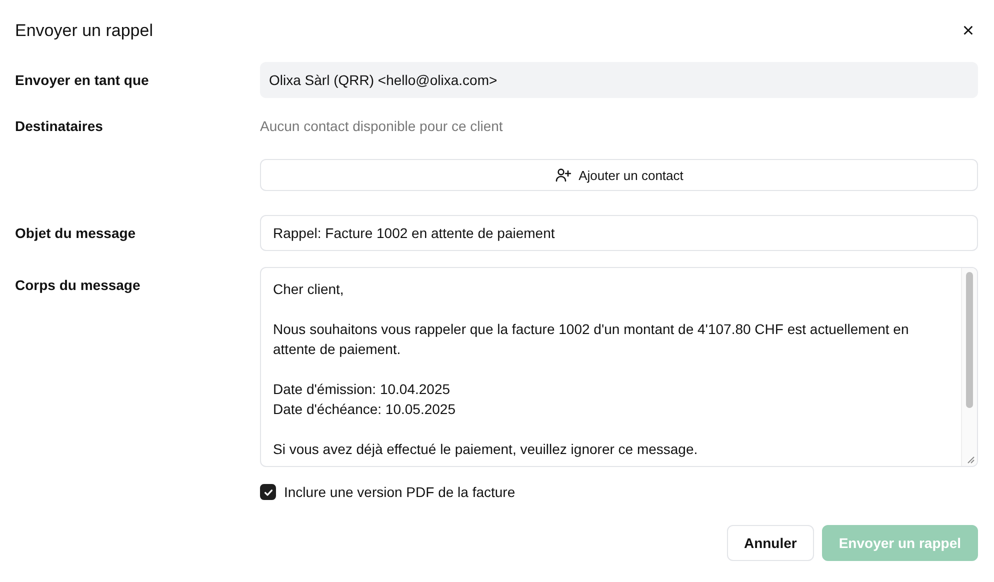  What do you see at coordinates (970, 459) in the screenshot?
I see `resize-grip-icon` at bounding box center [970, 459].